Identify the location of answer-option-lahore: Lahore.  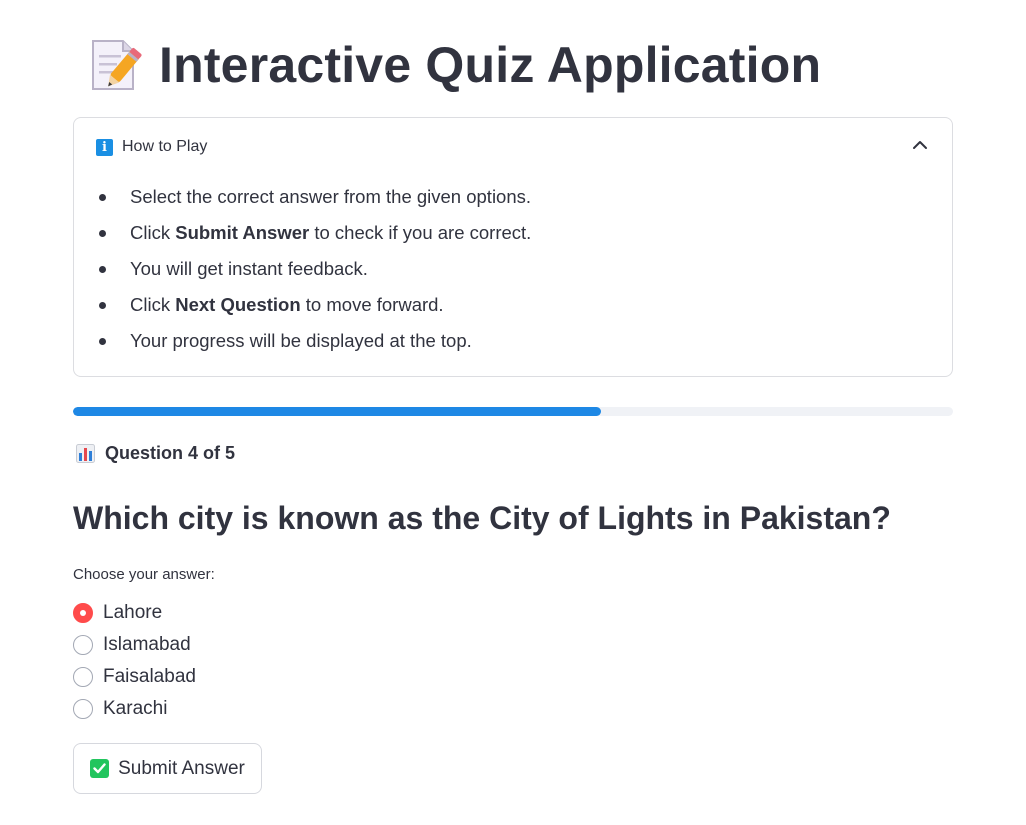
(134, 613).